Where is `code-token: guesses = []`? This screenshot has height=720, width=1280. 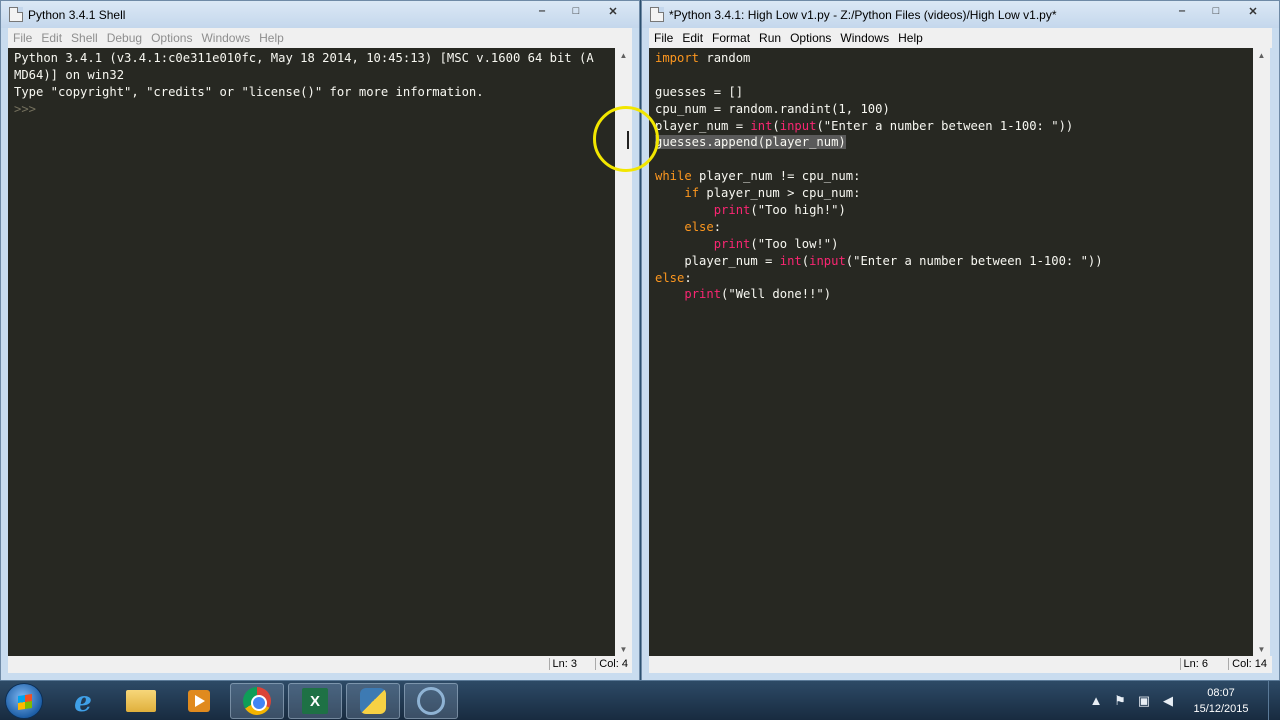
code-token: guesses = [] is located at coordinates (699, 91).